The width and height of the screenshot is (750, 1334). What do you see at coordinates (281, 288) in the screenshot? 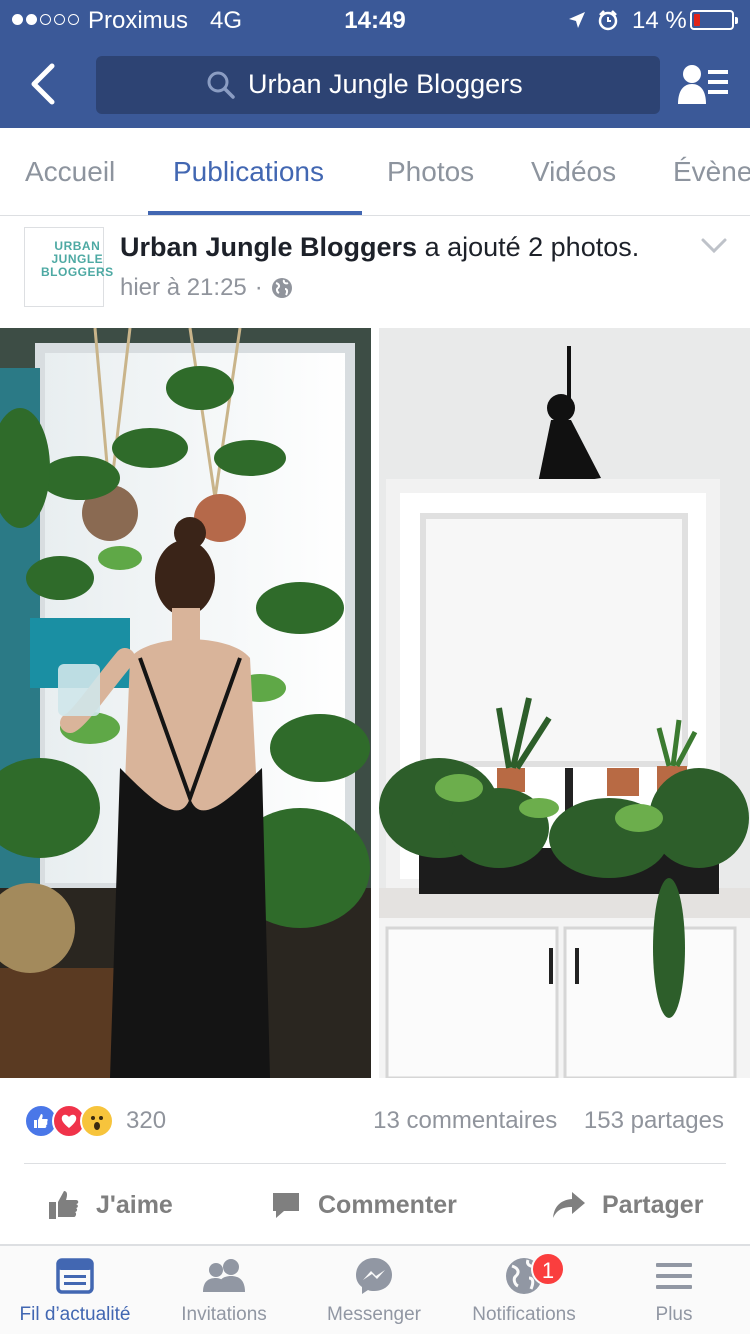
I see `globe-icon` at bounding box center [281, 288].